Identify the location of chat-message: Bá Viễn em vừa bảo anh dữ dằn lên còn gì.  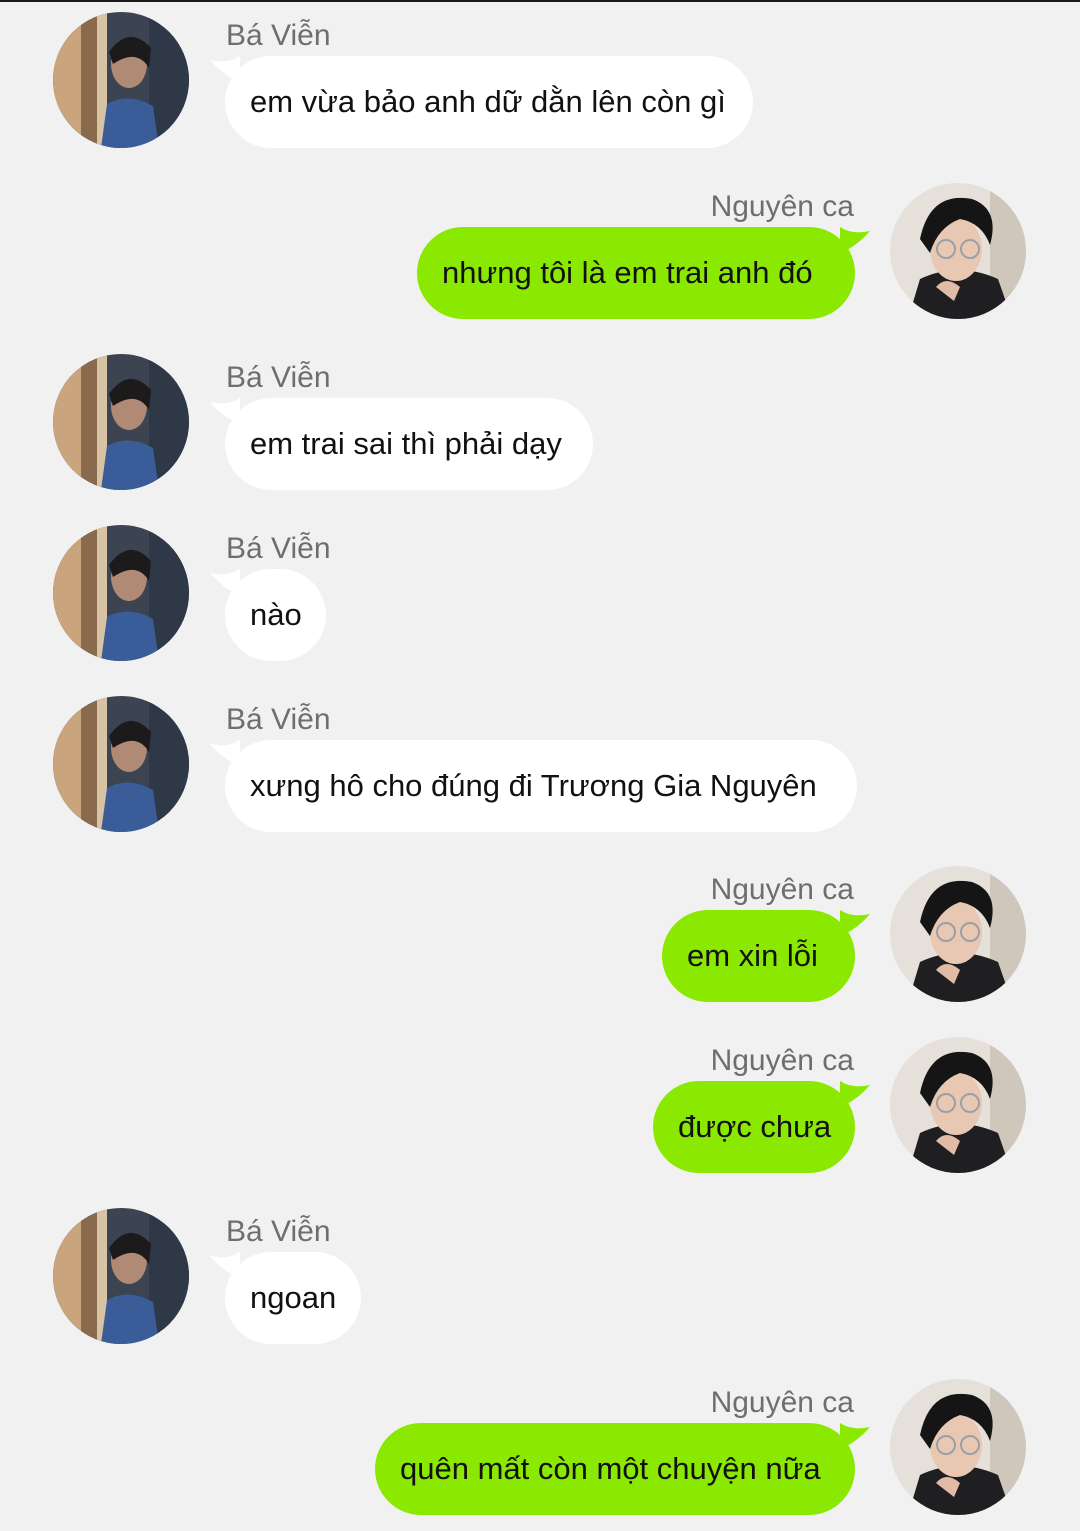
(540, 75).